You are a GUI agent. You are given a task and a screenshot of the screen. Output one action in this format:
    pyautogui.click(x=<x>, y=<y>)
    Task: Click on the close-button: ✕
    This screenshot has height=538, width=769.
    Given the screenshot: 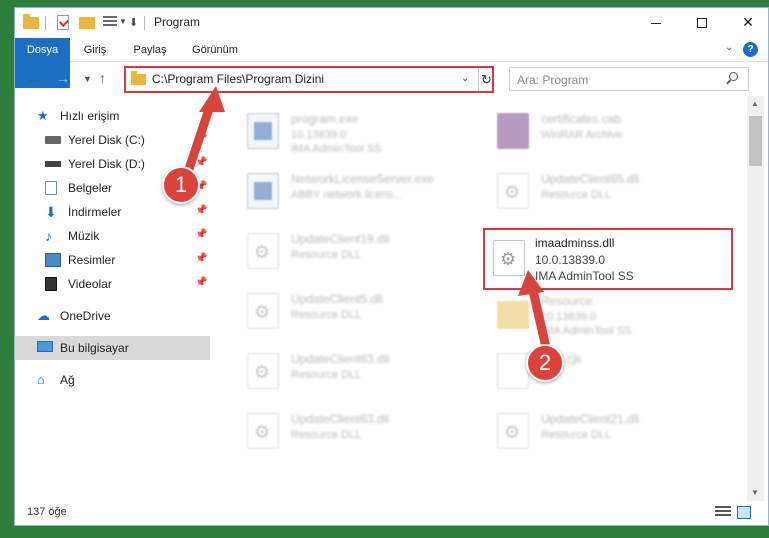 What is the action you would take?
    pyautogui.click(x=746, y=23)
    